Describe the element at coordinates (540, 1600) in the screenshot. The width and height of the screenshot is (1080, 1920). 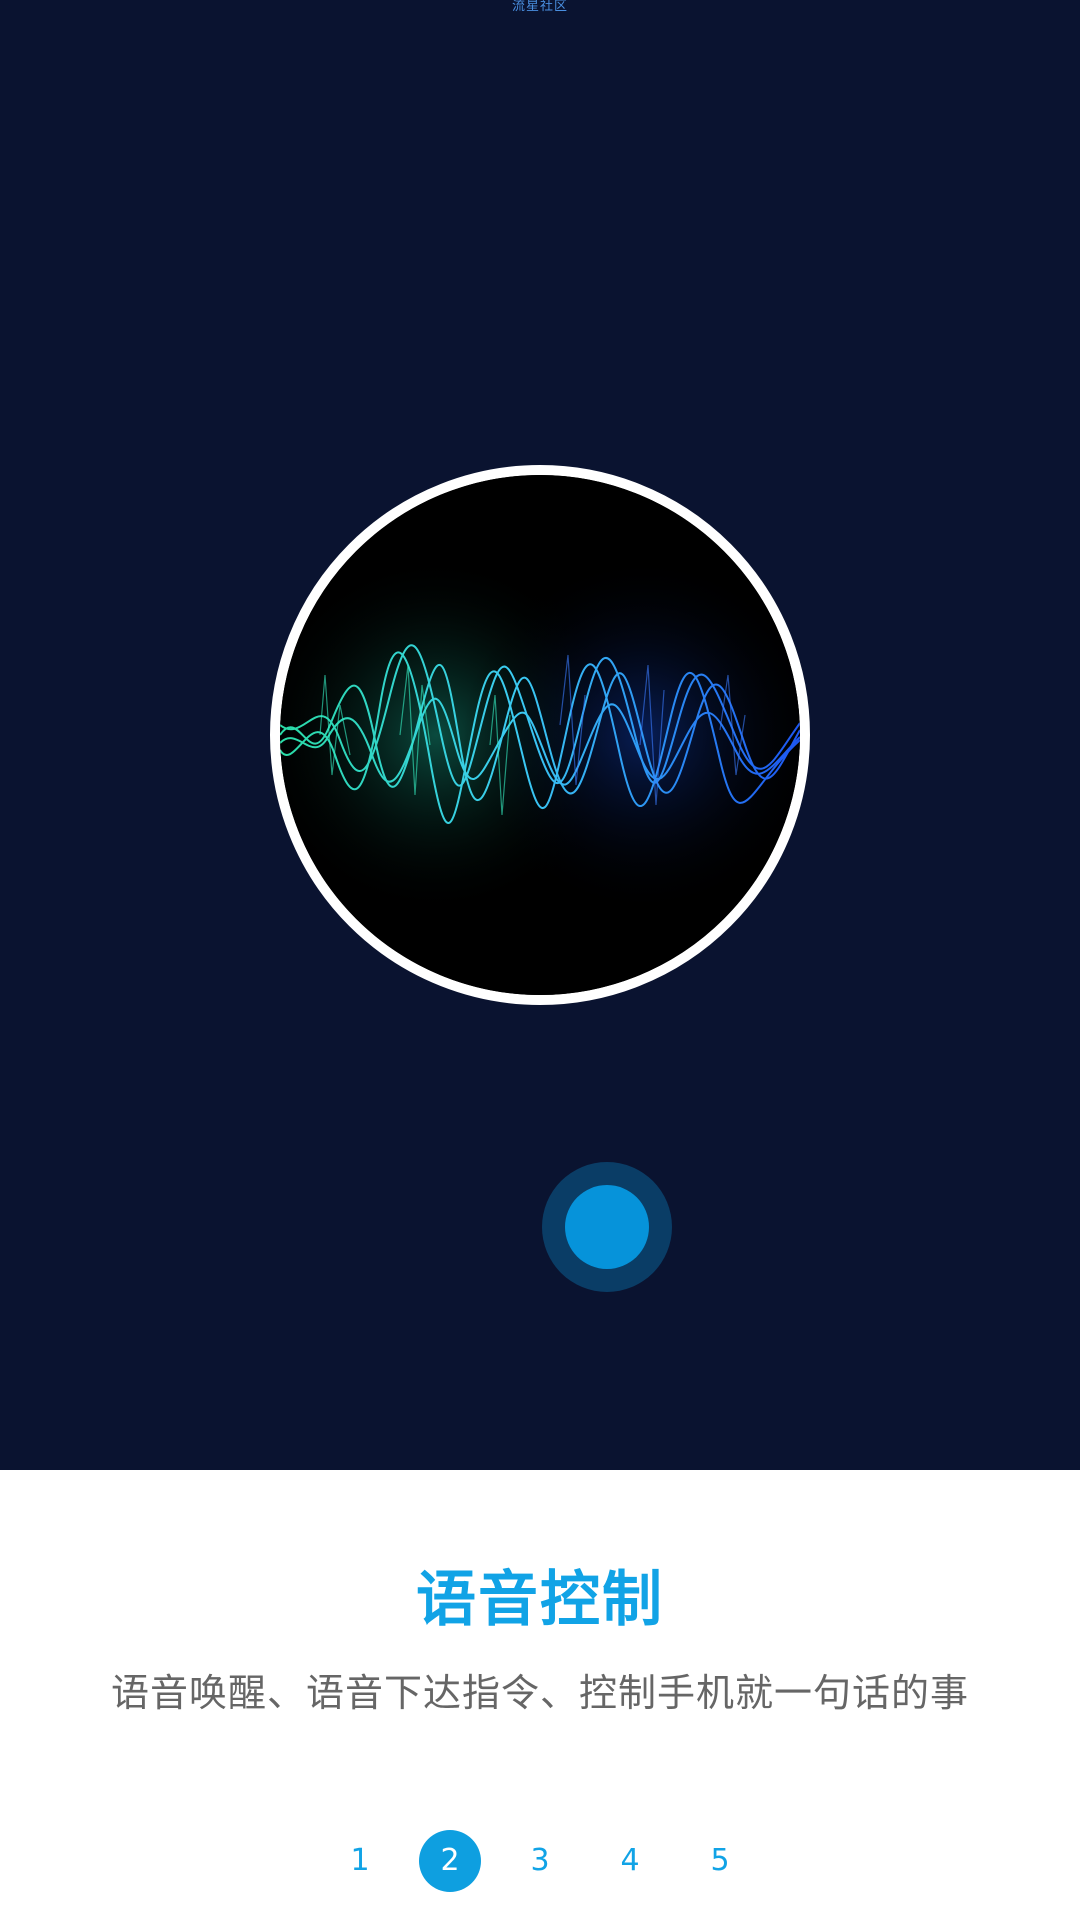
I see `feature-title: 语音控制` at that location.